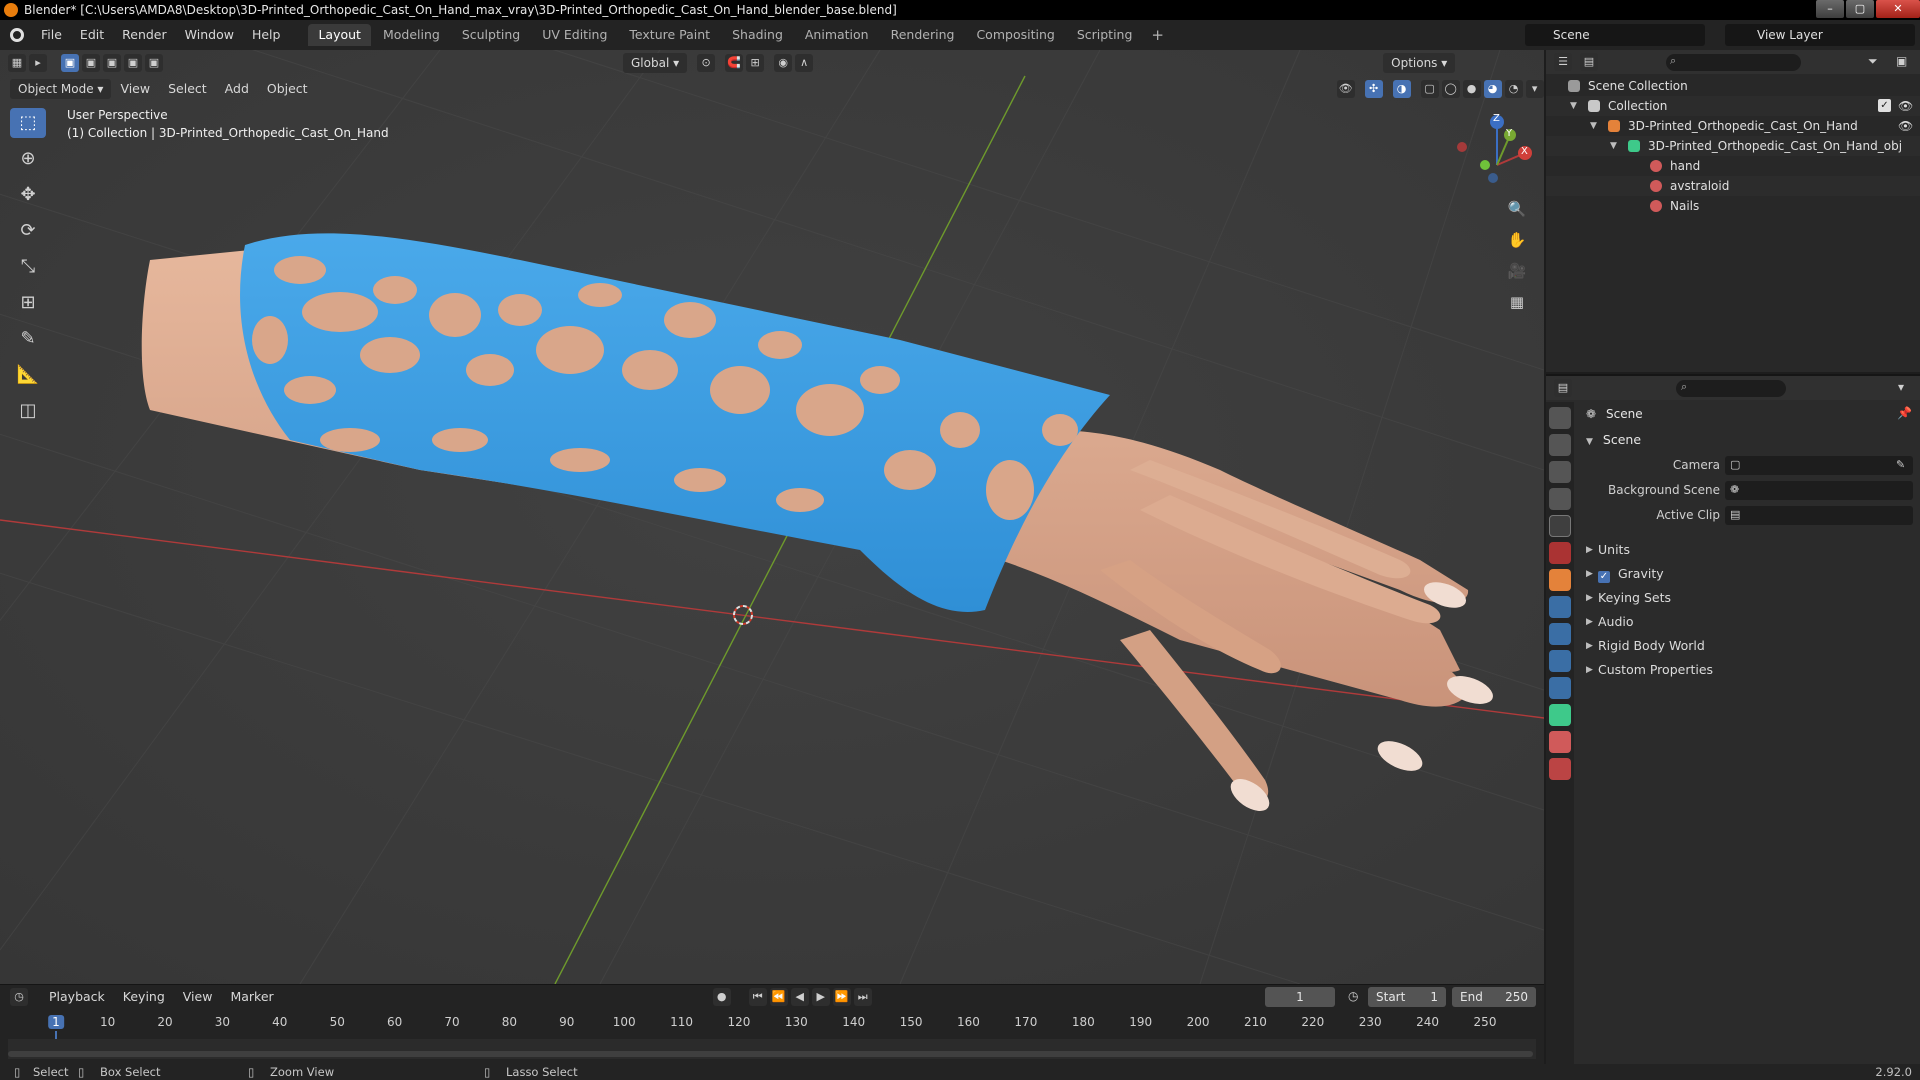 The width and height of the screenshot is (1920, 1080). What do you see at coordinates (491, 35) in the screenshot?
I see `tab-sculpting: Sculpting` at bounding box center [491, 35].